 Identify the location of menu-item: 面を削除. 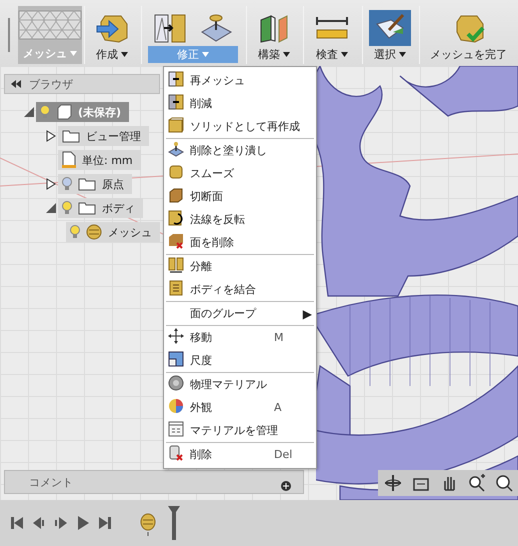
(240, 242).